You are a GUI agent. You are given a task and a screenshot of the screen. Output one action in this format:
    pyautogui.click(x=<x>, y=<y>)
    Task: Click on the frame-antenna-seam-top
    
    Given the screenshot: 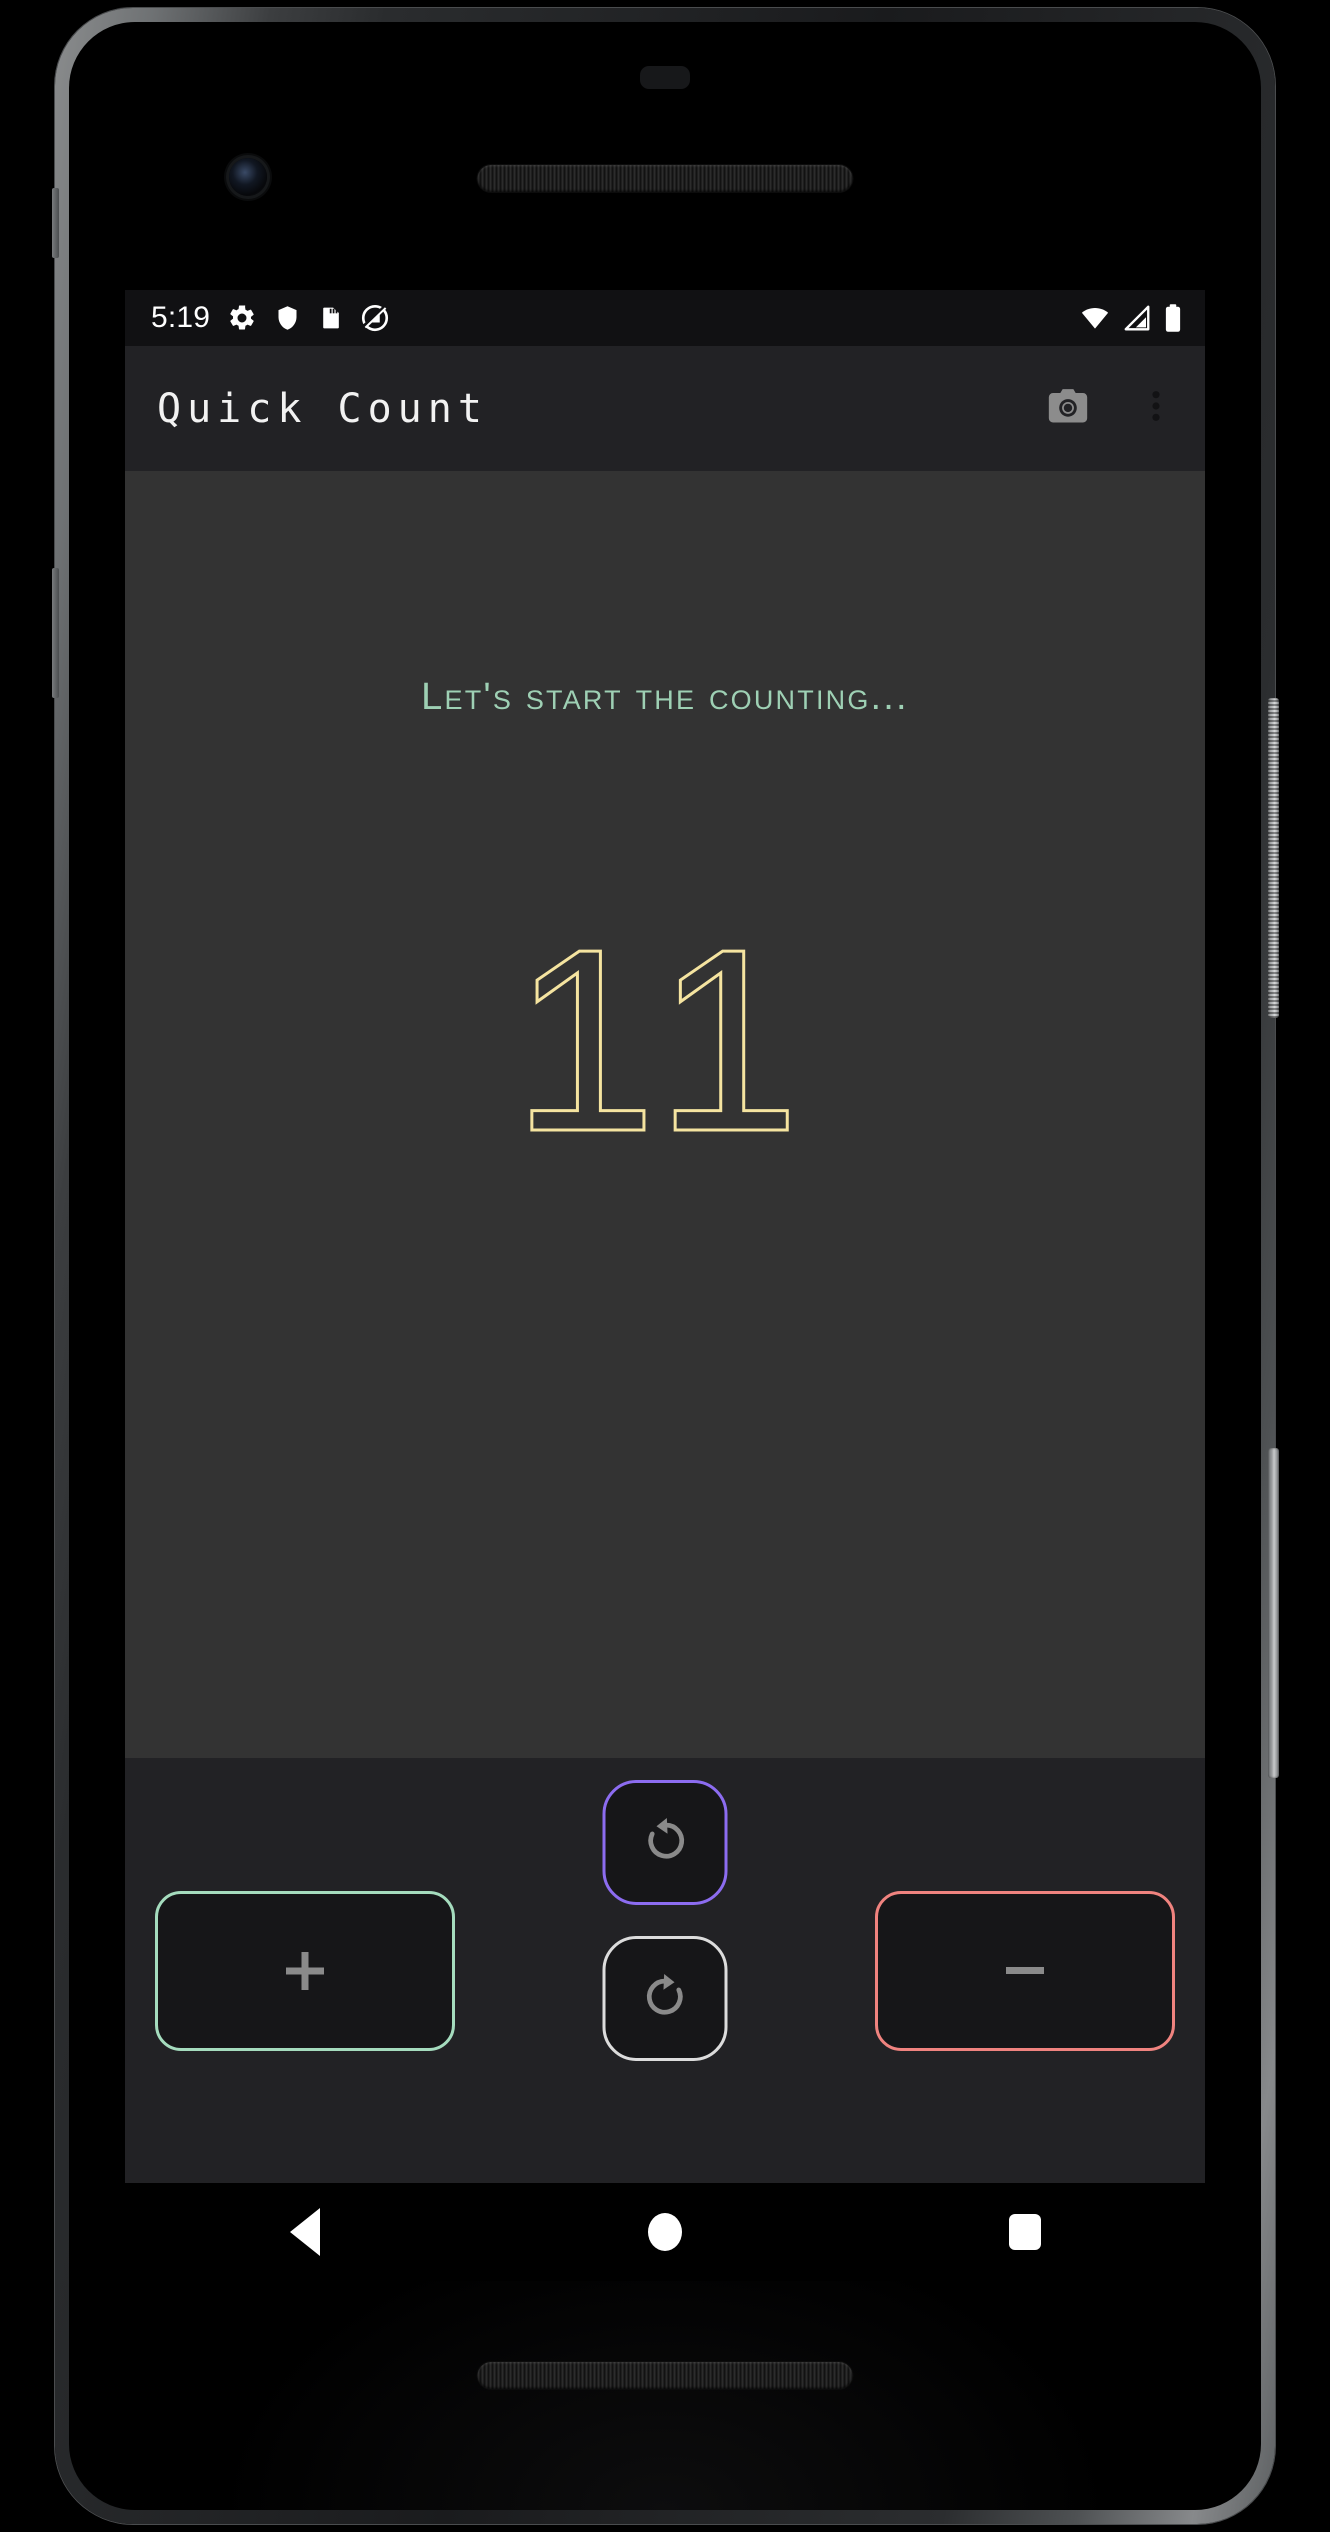 What is the action you would take?
    pyautogui.click(x=55, y=223)
    